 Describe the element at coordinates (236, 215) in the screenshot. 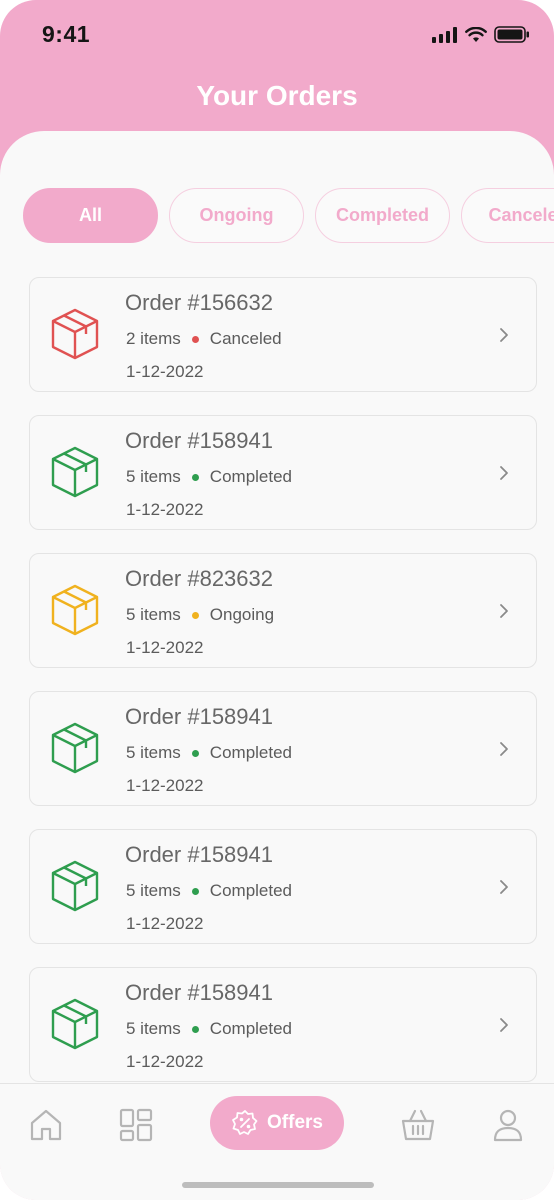

I see `tab-ongoing: Ongoing` at that location.